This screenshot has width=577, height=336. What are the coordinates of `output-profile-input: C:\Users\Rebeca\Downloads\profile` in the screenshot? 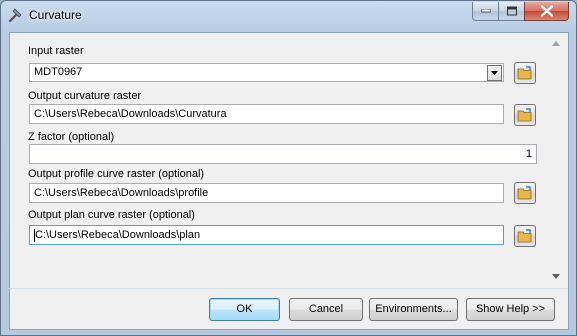 It's located at (266, 193).